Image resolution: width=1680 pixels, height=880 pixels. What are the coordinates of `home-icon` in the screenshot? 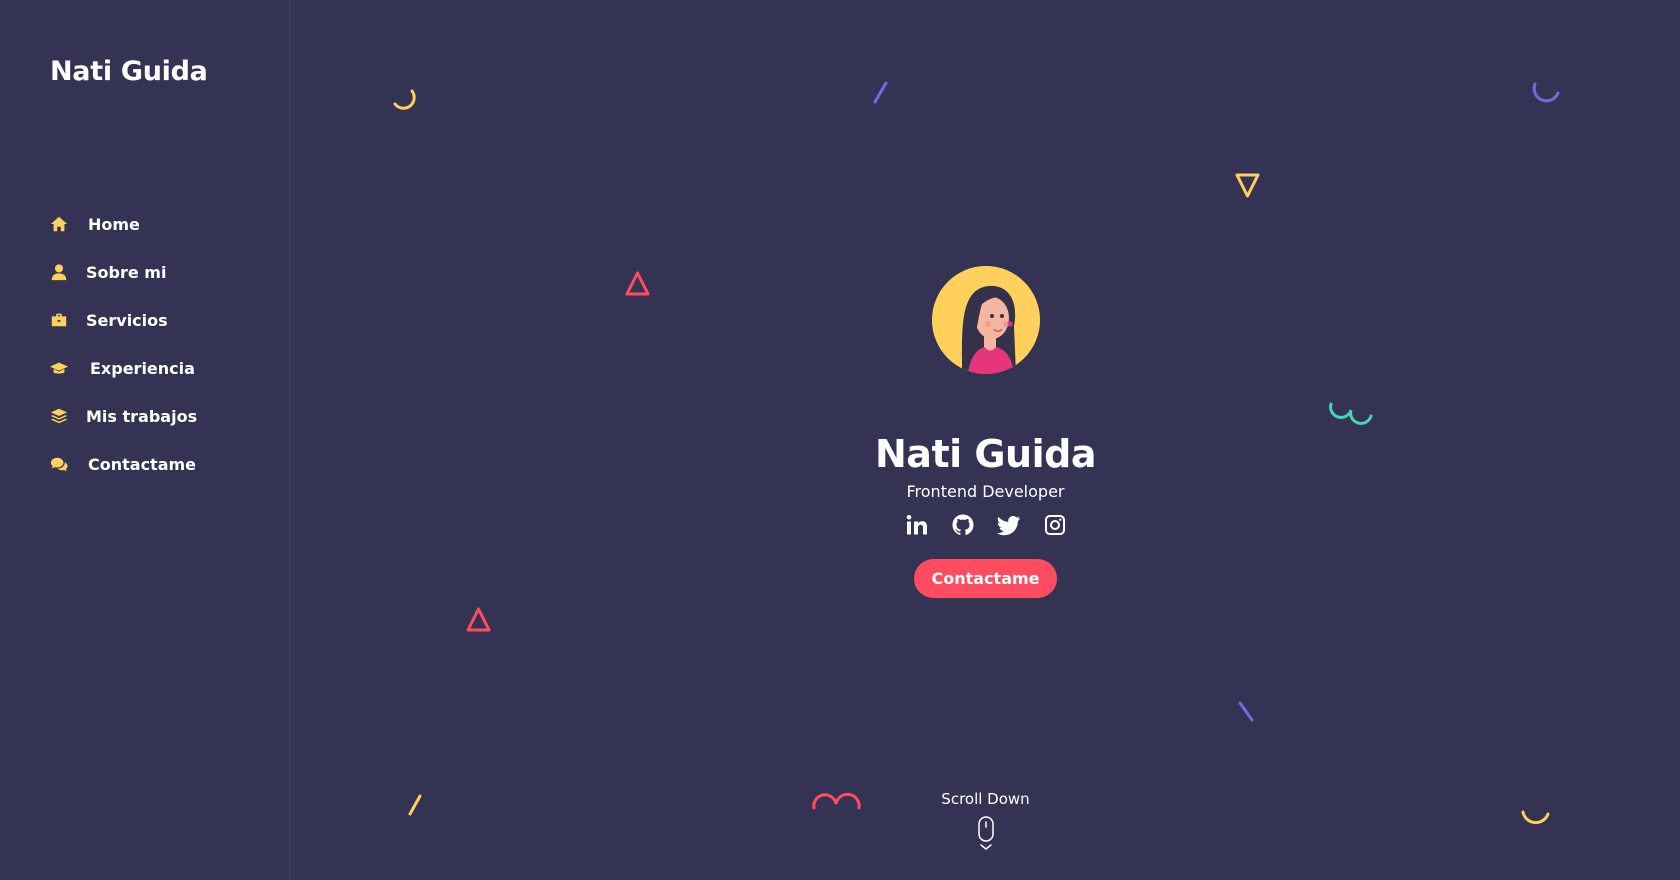 It's located at (59, 224).